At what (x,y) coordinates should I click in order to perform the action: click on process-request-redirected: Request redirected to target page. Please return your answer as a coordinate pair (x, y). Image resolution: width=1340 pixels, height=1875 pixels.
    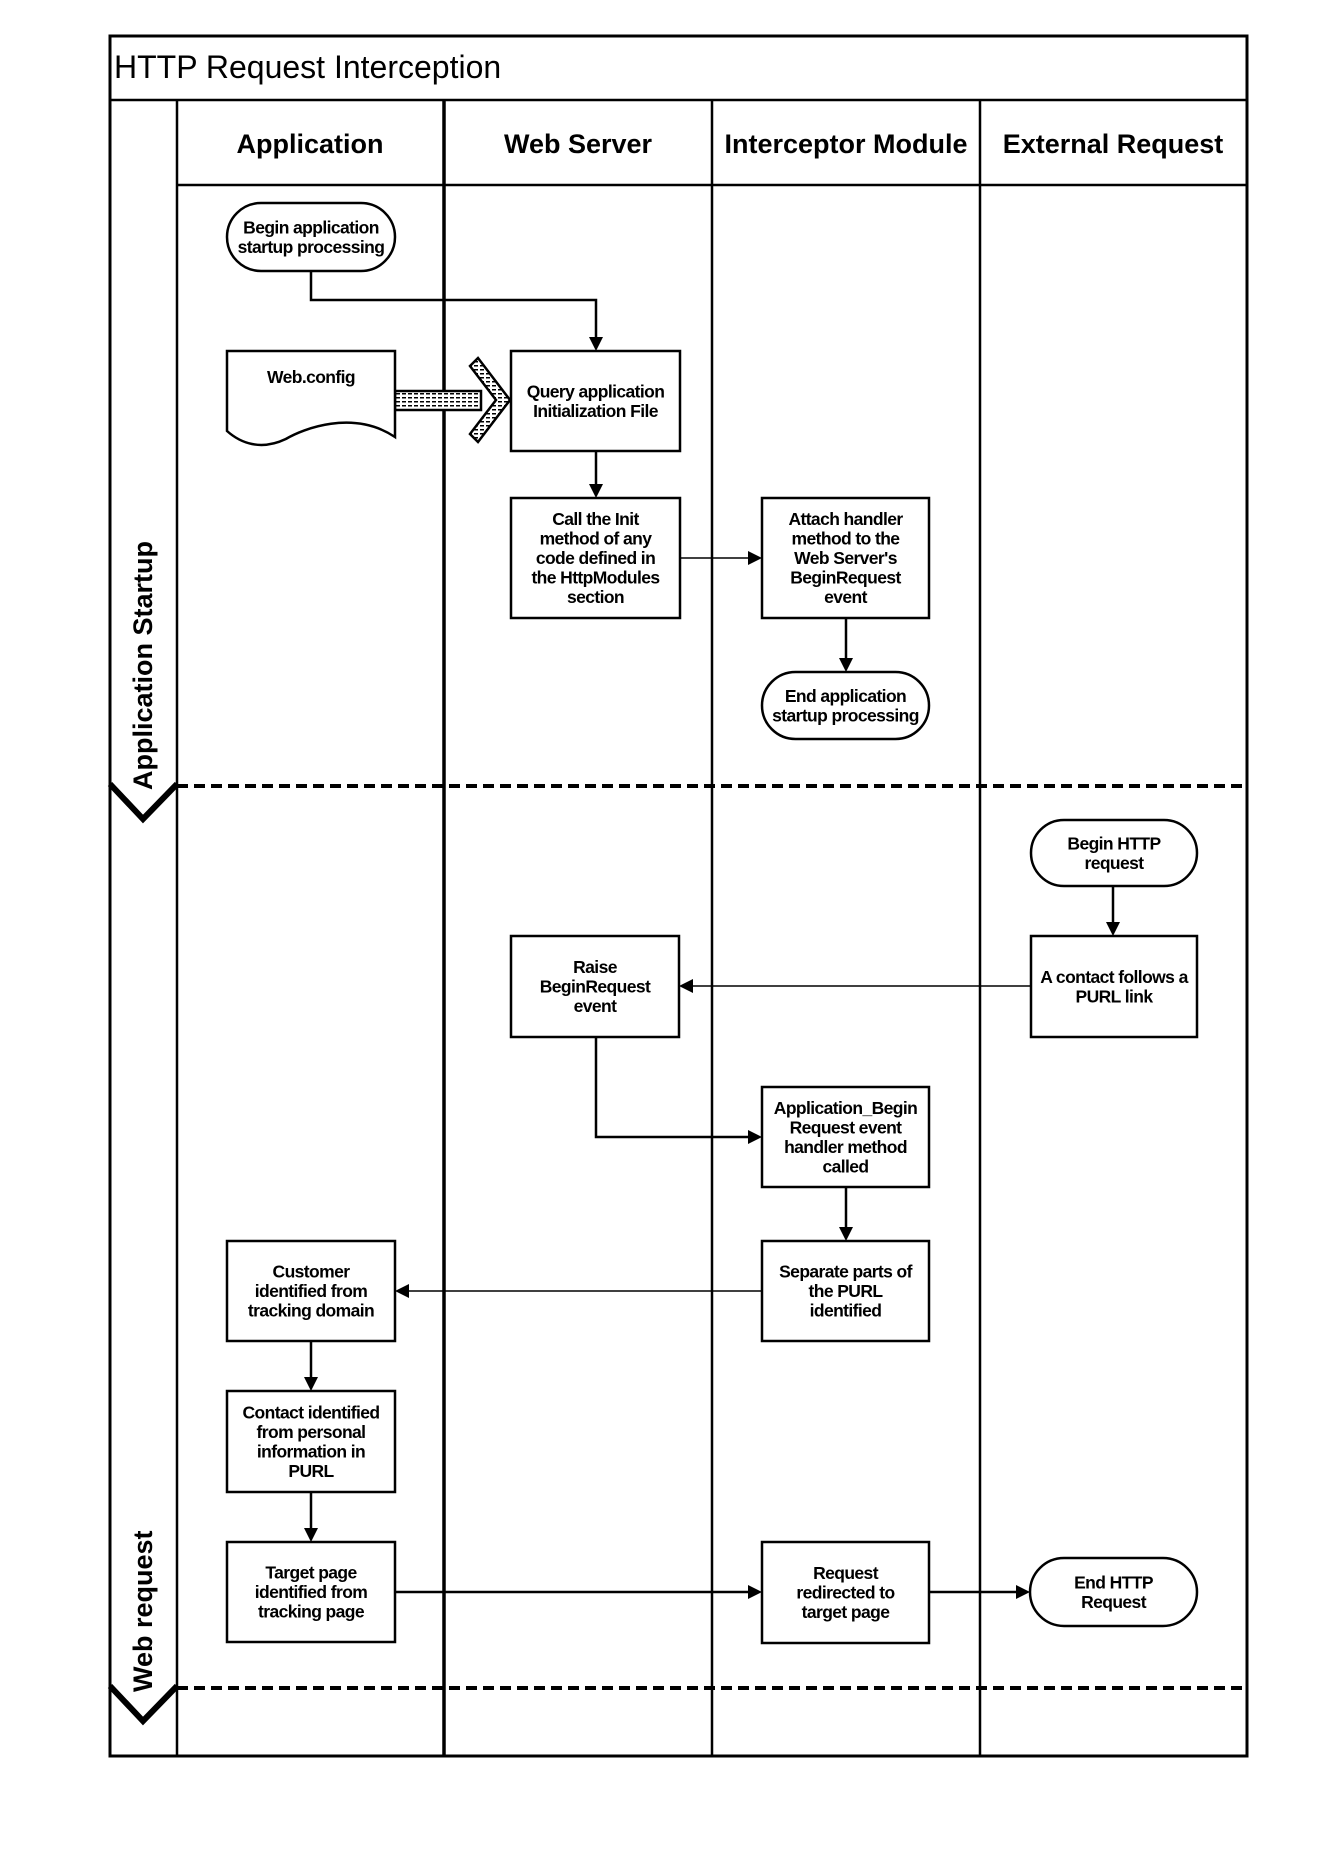
    Looking at the image, I should click on (845, 1592).